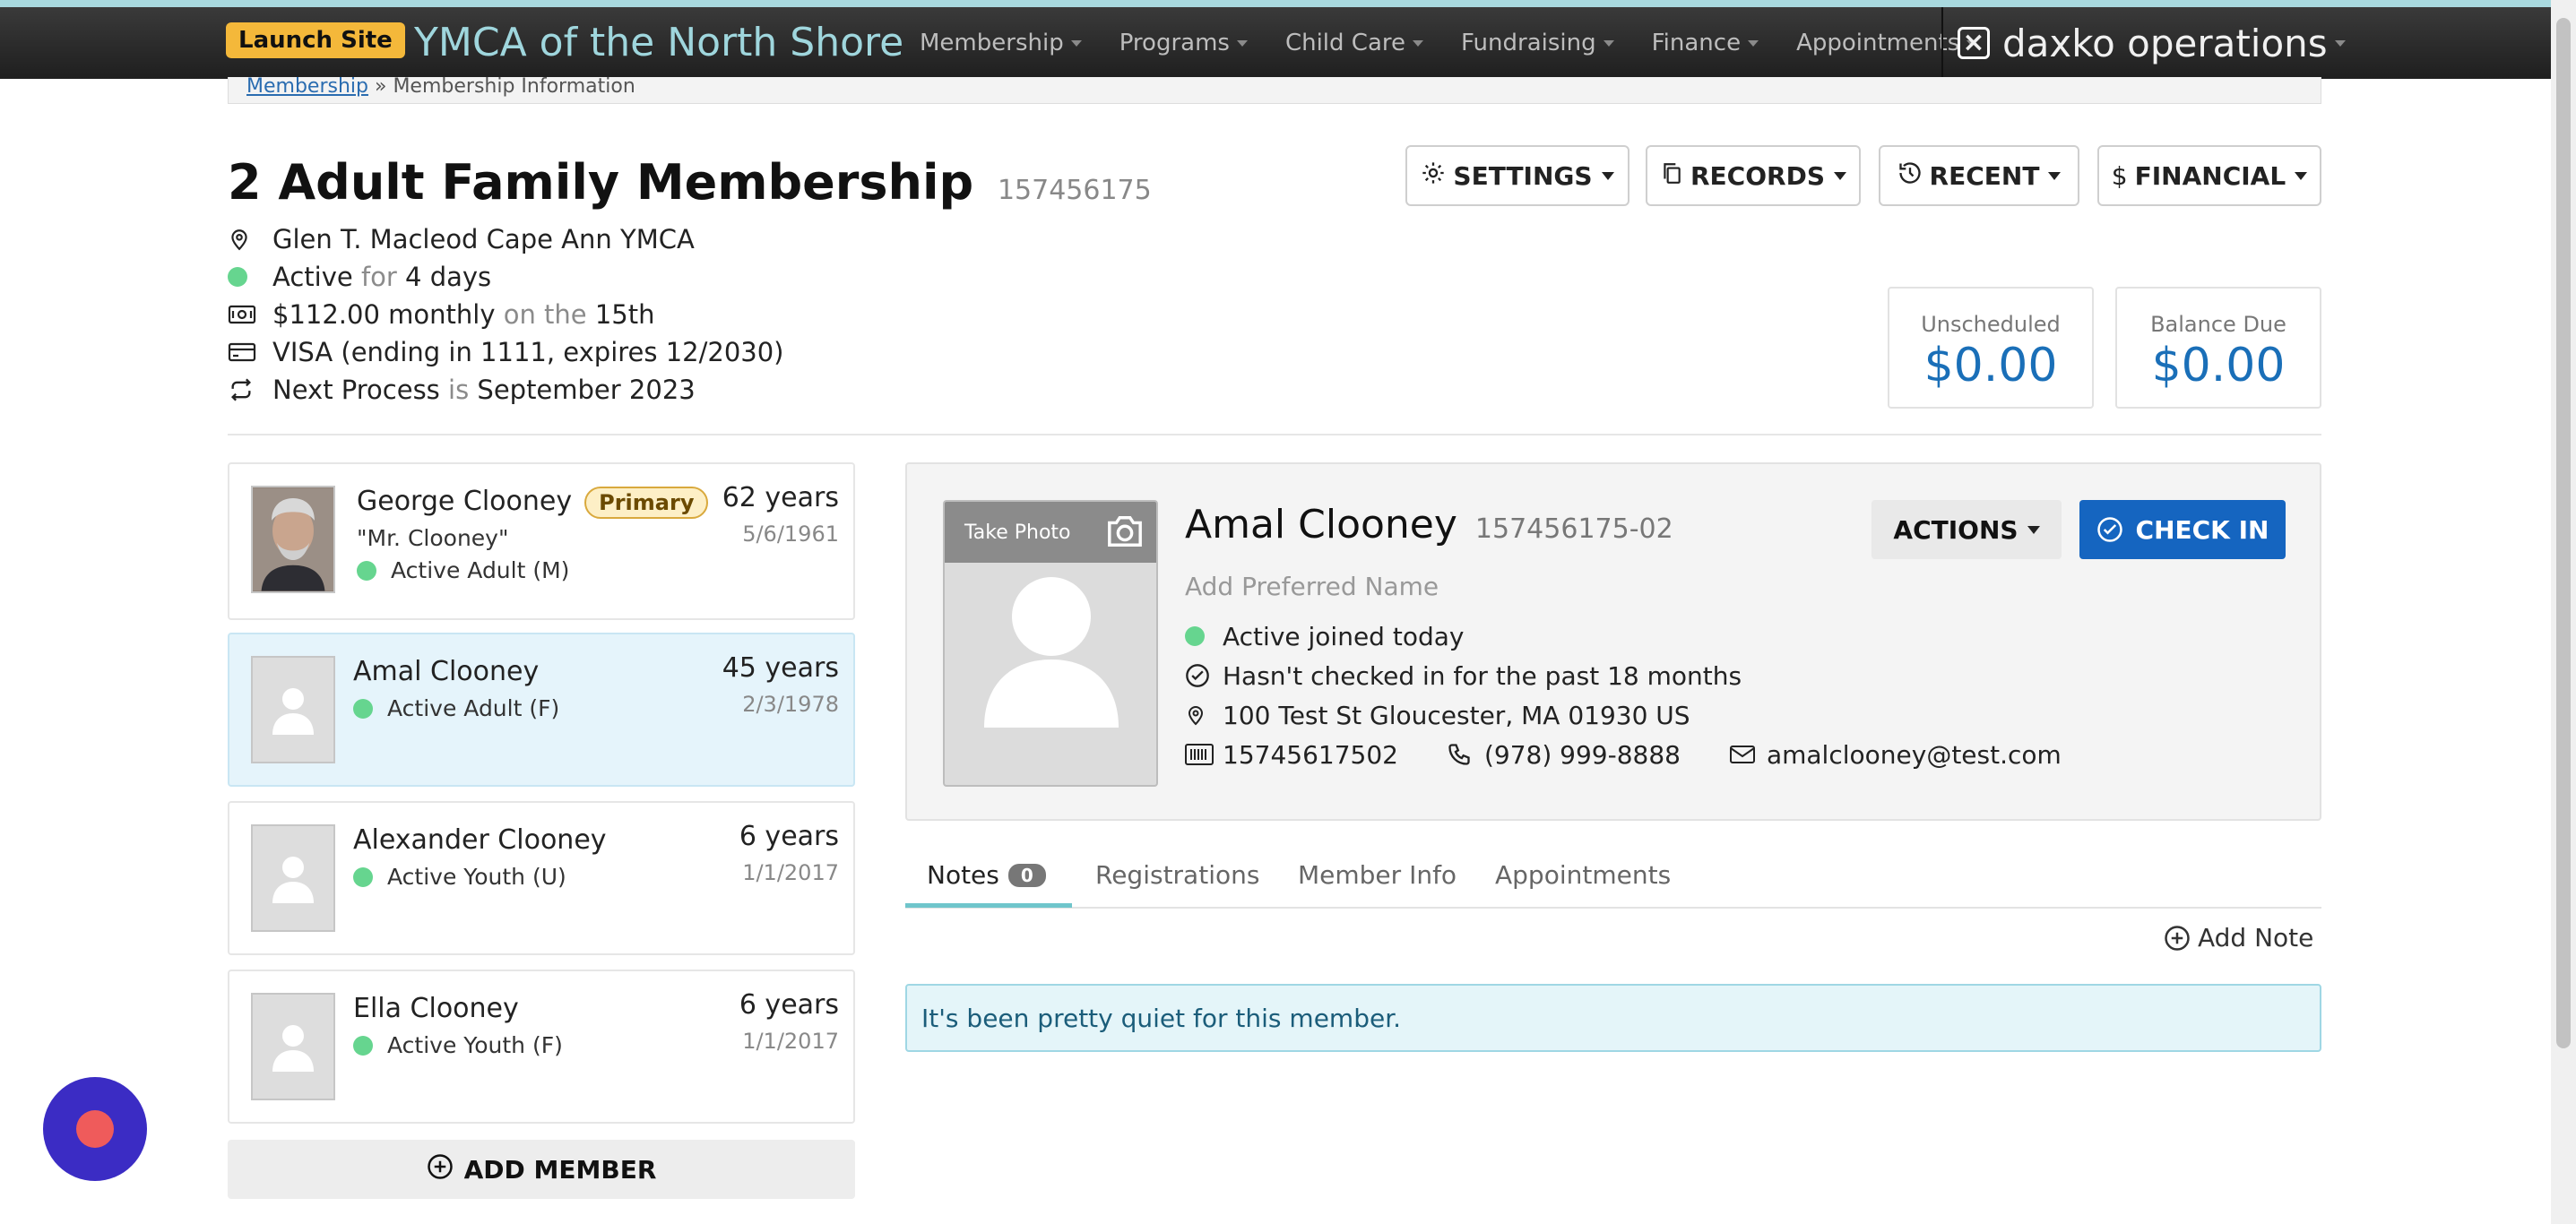 The width and height of the screenshot is (2576, 1224). I want to click on billing-row: $112.00 monthly on the 15th, so click(506, 315).